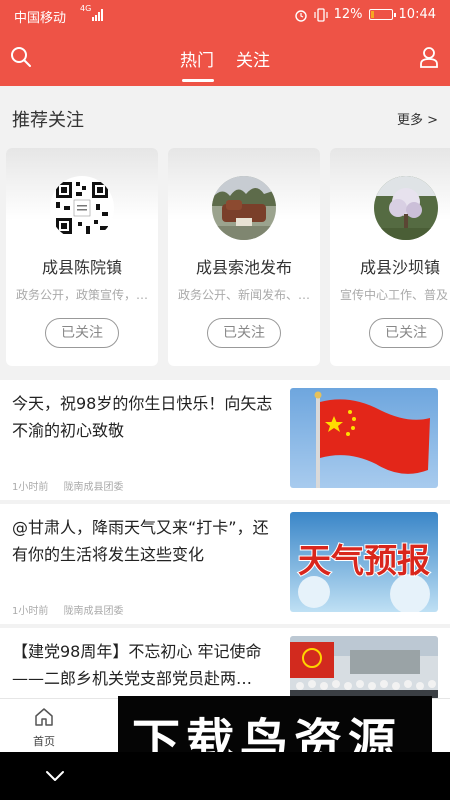 This screenshot has height=800, width=450. What do you see at coordinates (97, 15) in the screenshot?
I see `signal-icon` at bounding box center [97, 15].